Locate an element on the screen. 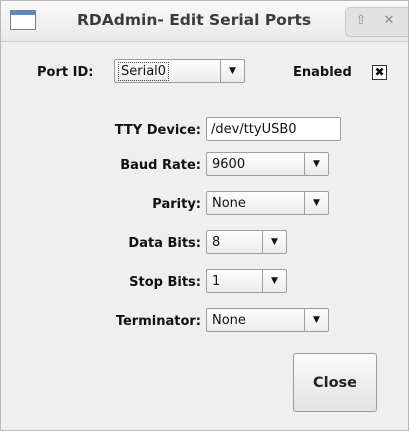  parity-label: Parity: is located at coordinates (176, 204).